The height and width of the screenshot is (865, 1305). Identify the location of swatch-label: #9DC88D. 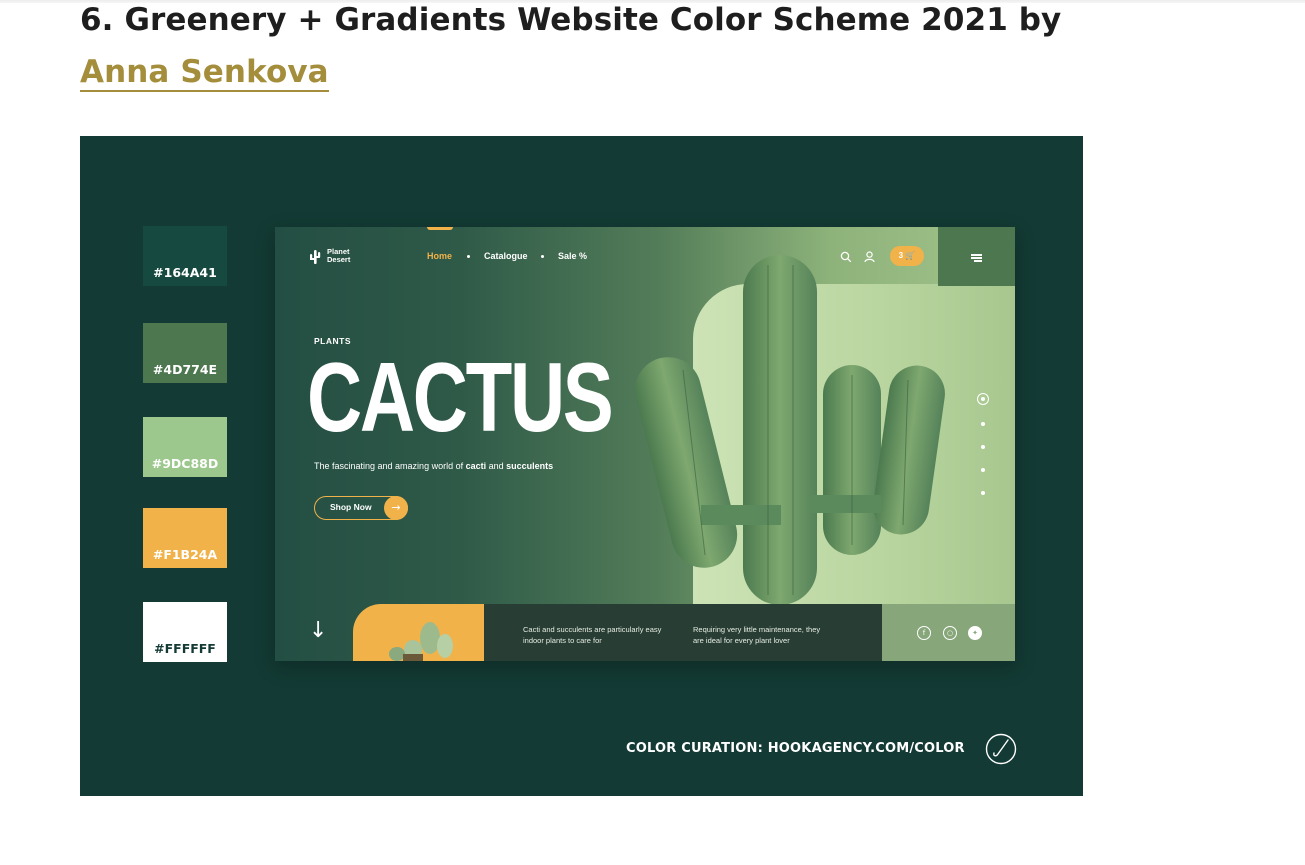
(185, 463).